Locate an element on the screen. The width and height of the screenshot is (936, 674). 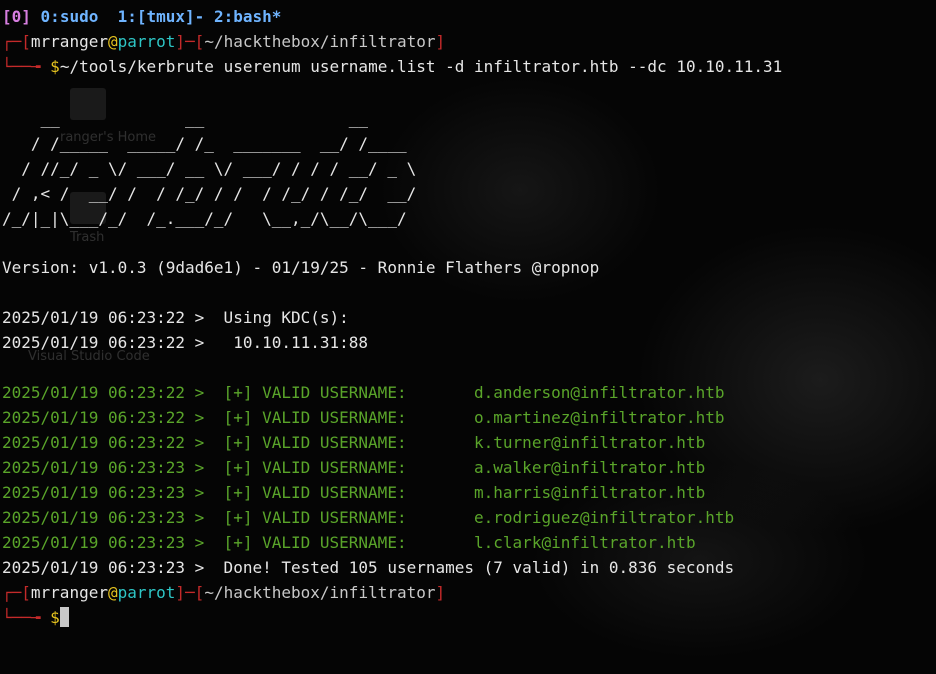
valid-username: m.harris@infiltrator.htb is located at coordinates (590, 492).